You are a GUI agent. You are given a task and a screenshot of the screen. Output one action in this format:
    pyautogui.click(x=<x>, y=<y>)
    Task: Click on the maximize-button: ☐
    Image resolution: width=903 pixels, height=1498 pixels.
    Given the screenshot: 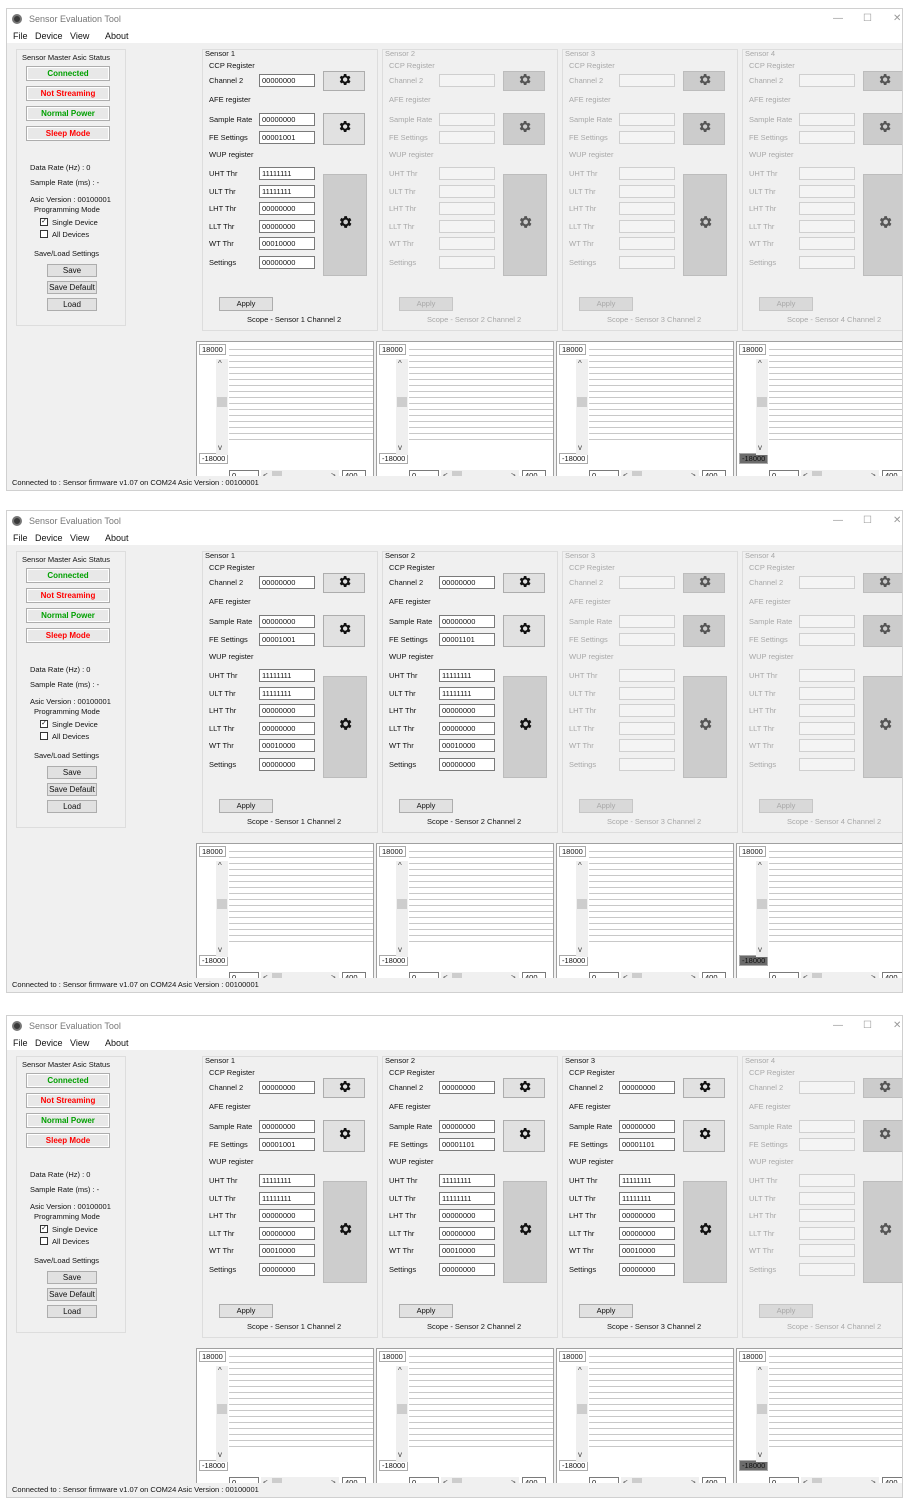 What is the action you would take?
    pyautogui.click(x=867, y=18)
    